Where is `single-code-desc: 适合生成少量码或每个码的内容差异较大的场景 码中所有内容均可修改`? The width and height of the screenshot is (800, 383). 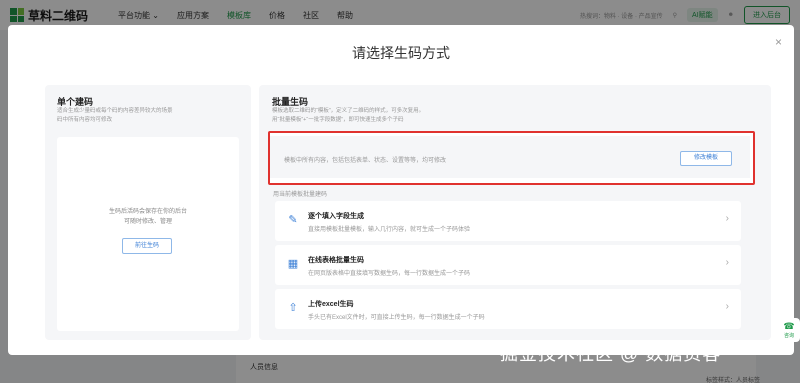
single-code-desc: 适合生成少量码或每个码的内容差异较大的场景 码中所有内容均可修改 is located at coordinates (115, 115).